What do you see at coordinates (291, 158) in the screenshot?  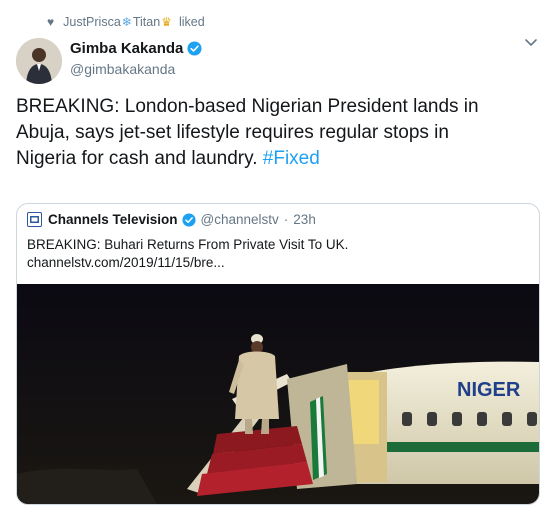 I see `hashtag-link: #Fixed` at bounding box center [291, 158].